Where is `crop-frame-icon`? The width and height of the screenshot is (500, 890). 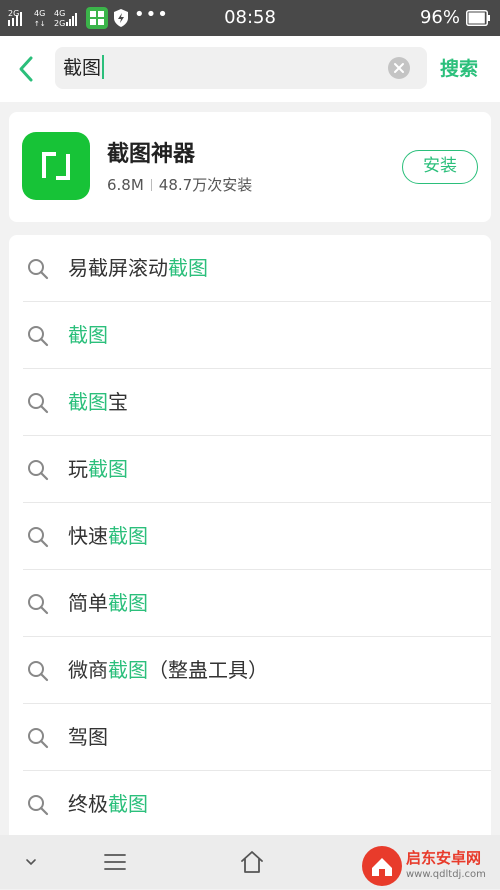
crop-frame-icon is located at coordinates (56, 166).